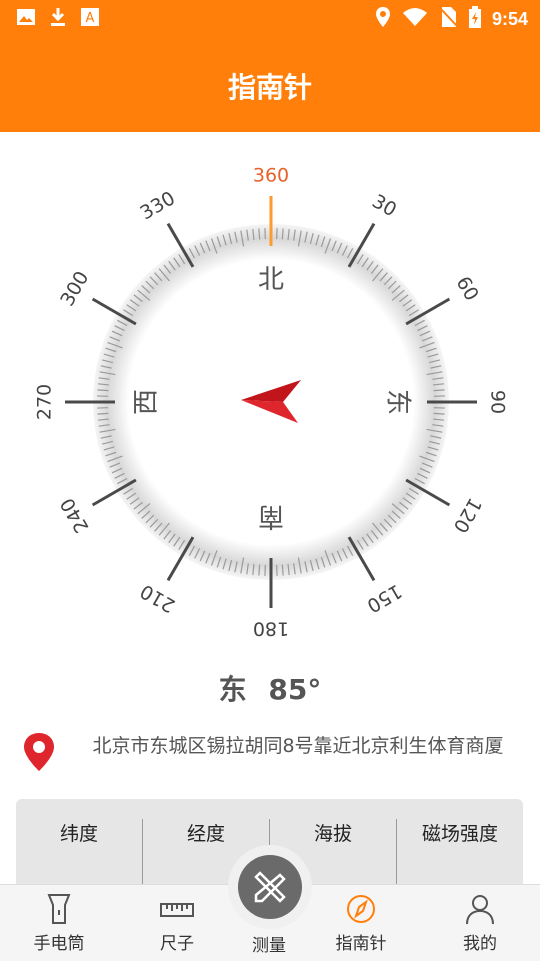  Describe the element at coordinates (384, 598) in the screenshot. I see `degree-label: 150` at that location.